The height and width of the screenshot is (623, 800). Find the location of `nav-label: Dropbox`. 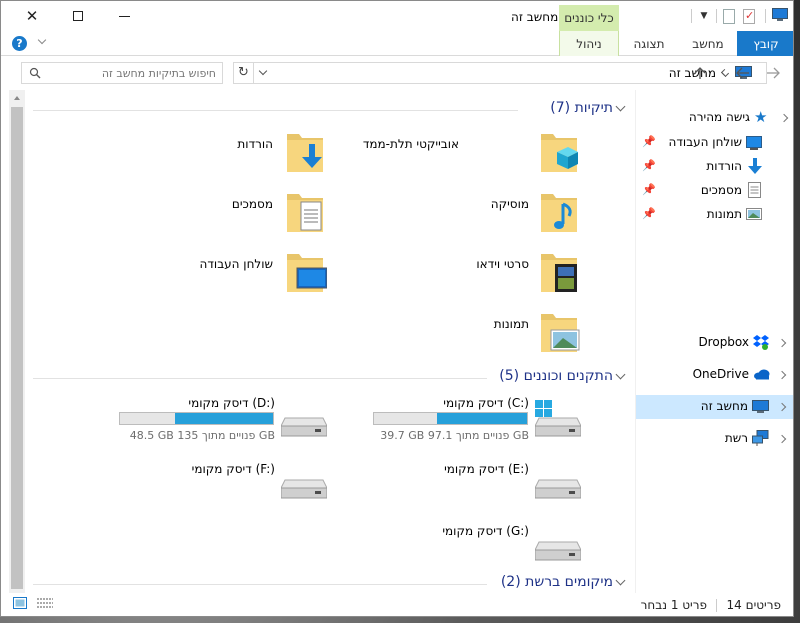

nav-label: Dropbox is located at coordinates (723, 342).